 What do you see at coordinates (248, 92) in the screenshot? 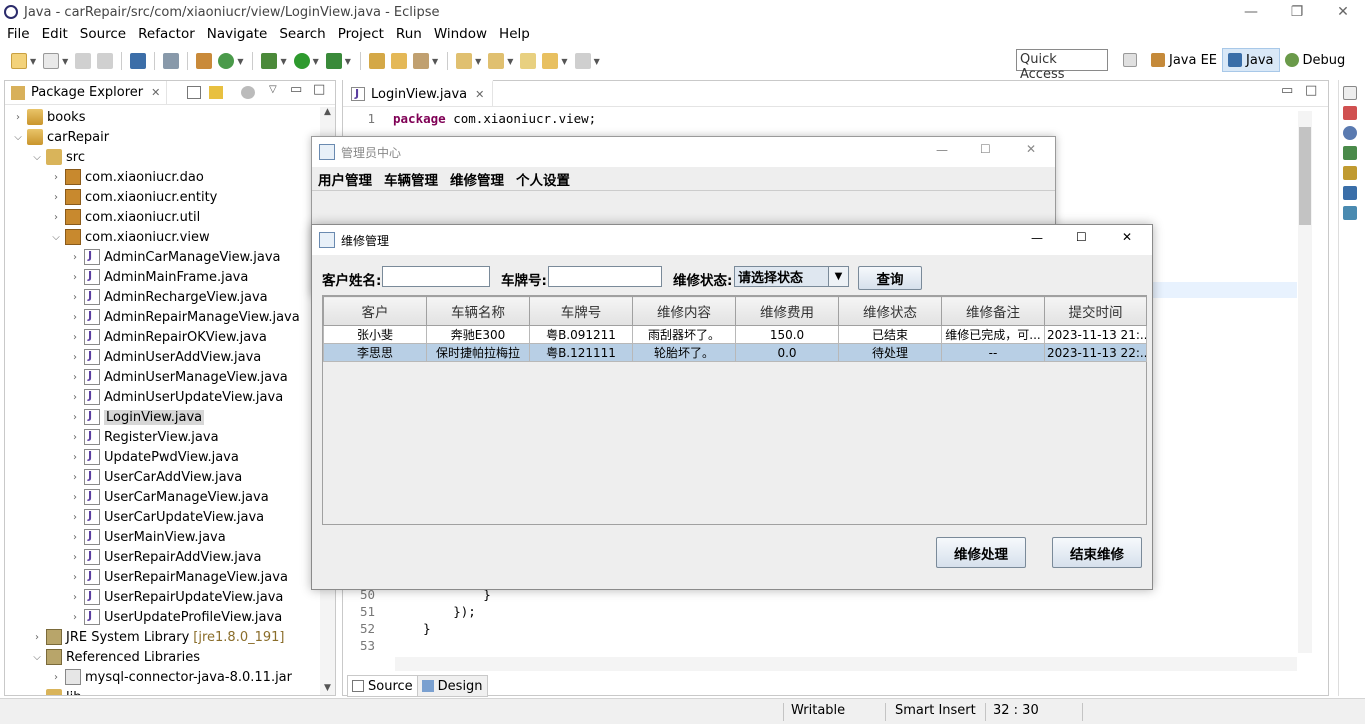
I see `focus-on-active-task-icon` at bounding box center [248, 92].